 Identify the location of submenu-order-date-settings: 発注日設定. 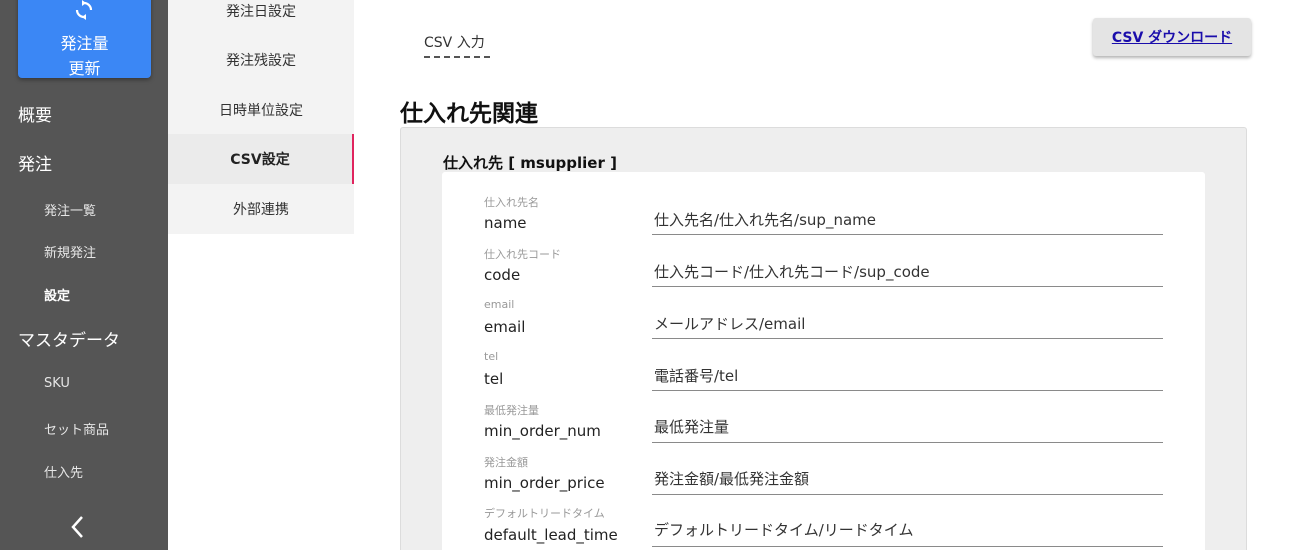
(261, 18).